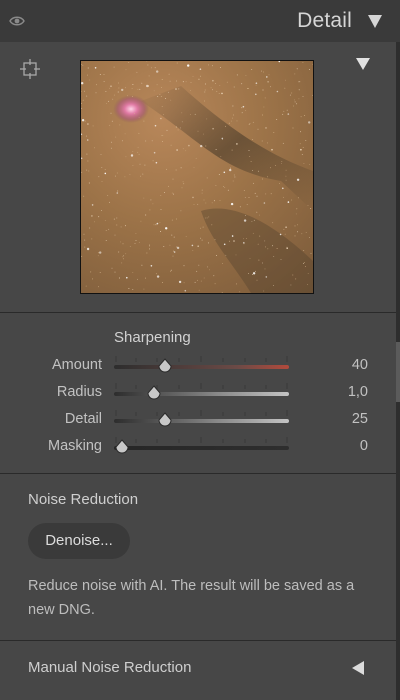 This screenshot has height=700, width=400. Describe the element at coordinates (154, 393) in the screenshot. I see `radius-slider-thumb` at that location.